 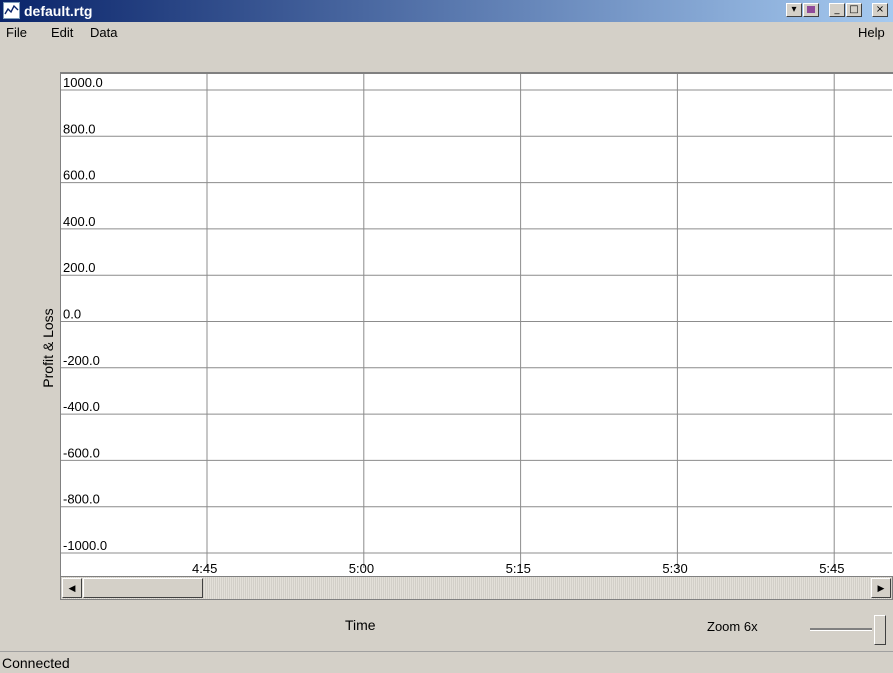 What do you see at coordinates (48, 348) in the screenshot?
I see `y-axis-label: Profit & Loss` at bounding box center [48, 348].